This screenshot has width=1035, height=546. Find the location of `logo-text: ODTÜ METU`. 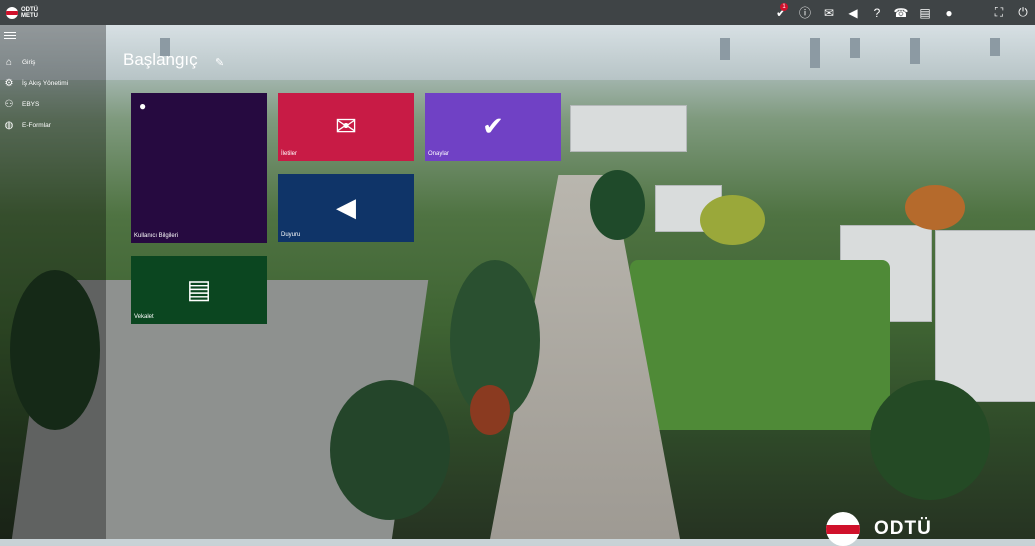

logo-text: ODTÜ METU is located at coordinates (29, 12).